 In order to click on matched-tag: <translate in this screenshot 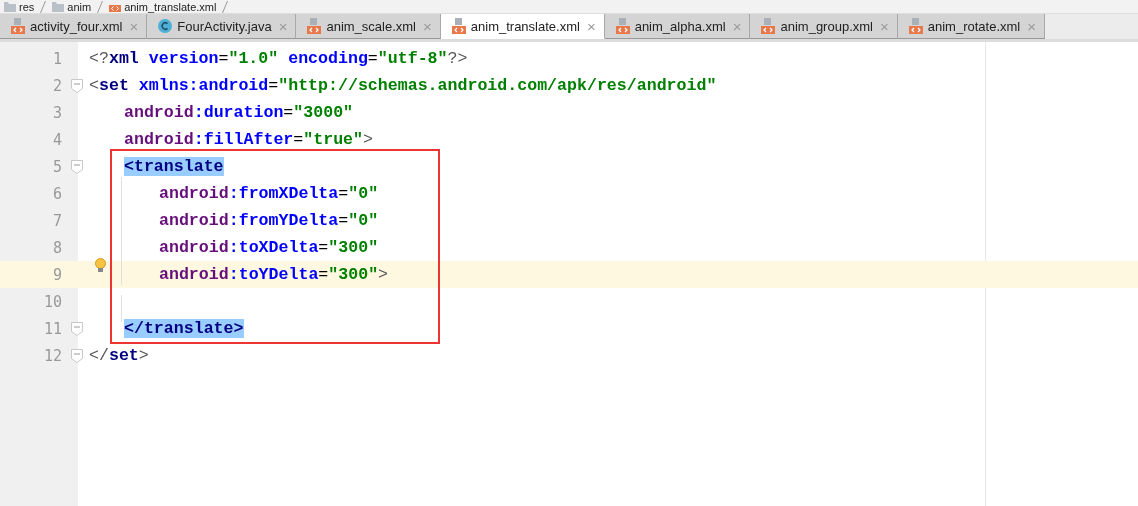, I will do `click(174, 166)`.